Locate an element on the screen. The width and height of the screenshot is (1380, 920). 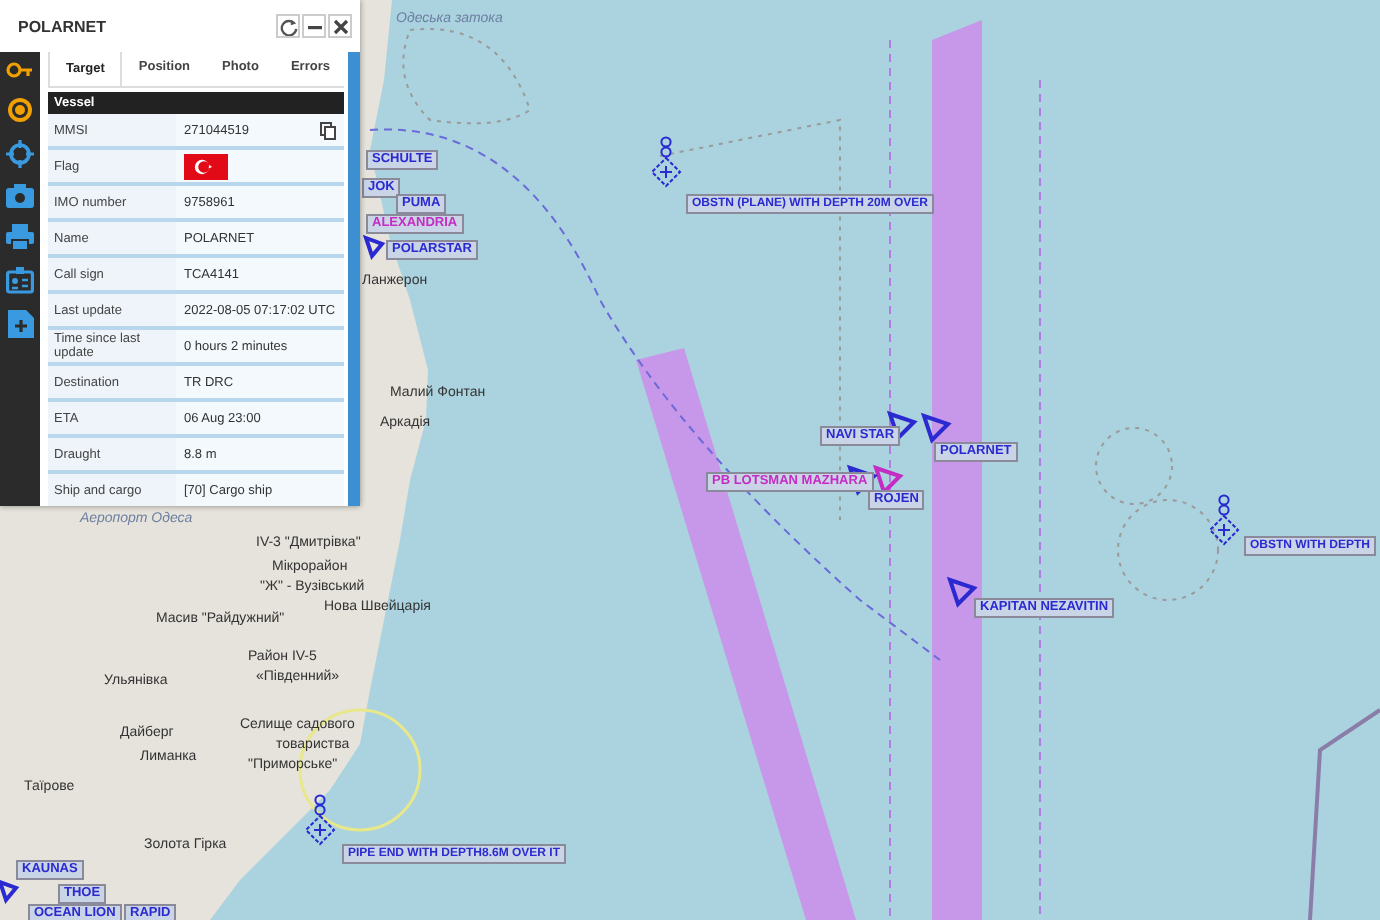
close-button is located at coordinates (340, 26).